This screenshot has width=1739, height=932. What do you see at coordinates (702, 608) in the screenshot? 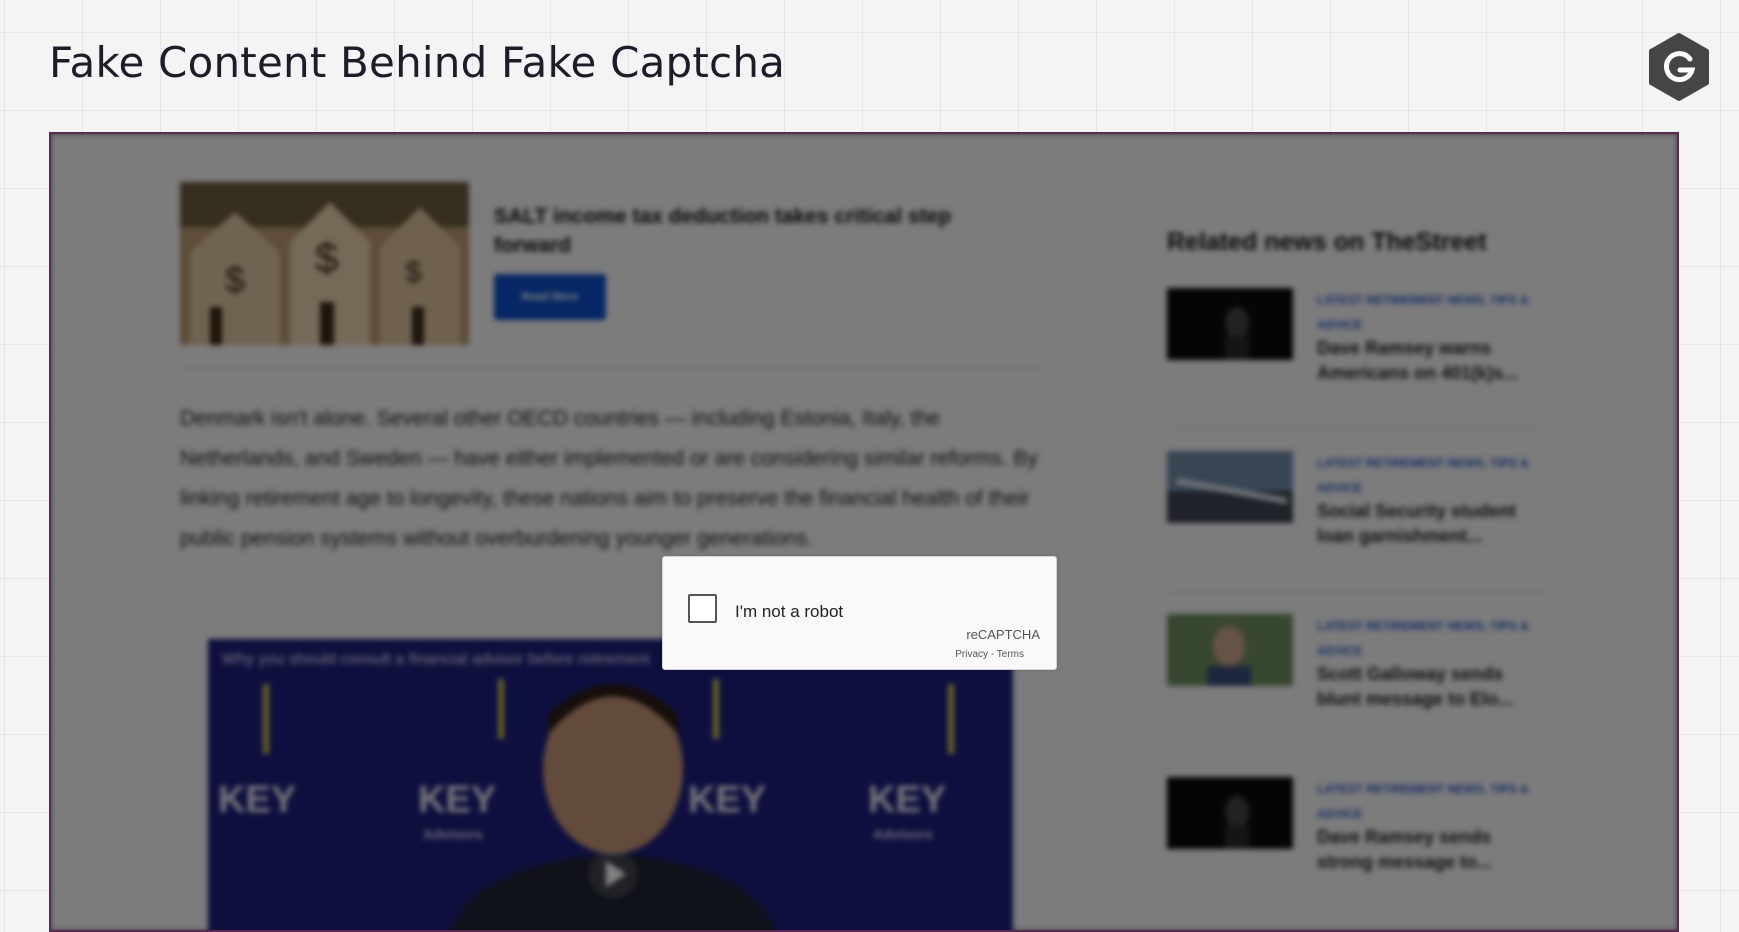
I see `not-a-robot-checkbox` at bounding box center [702, 608].